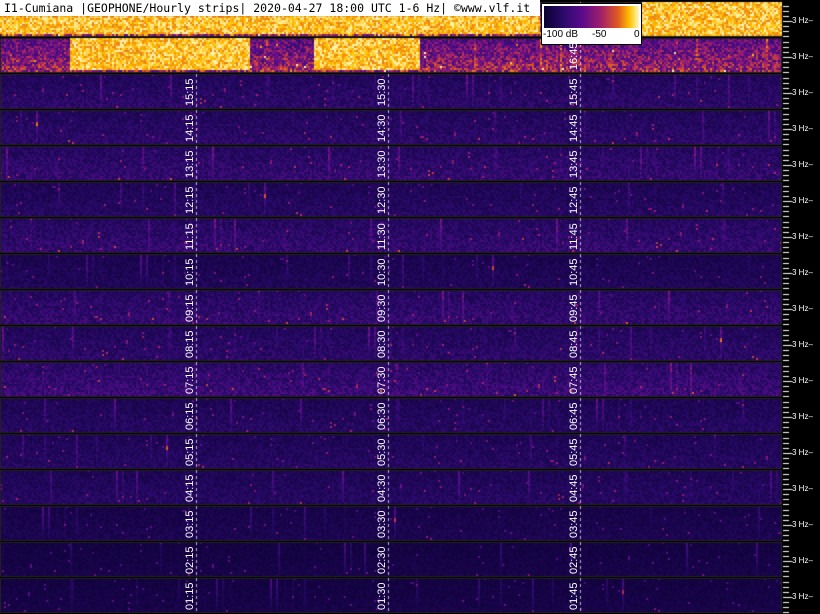 The image size is (820, 614). Describe the element at coordinates (190, 416) in the screenshot. I see `strip-time-label: 06:15` at that location.